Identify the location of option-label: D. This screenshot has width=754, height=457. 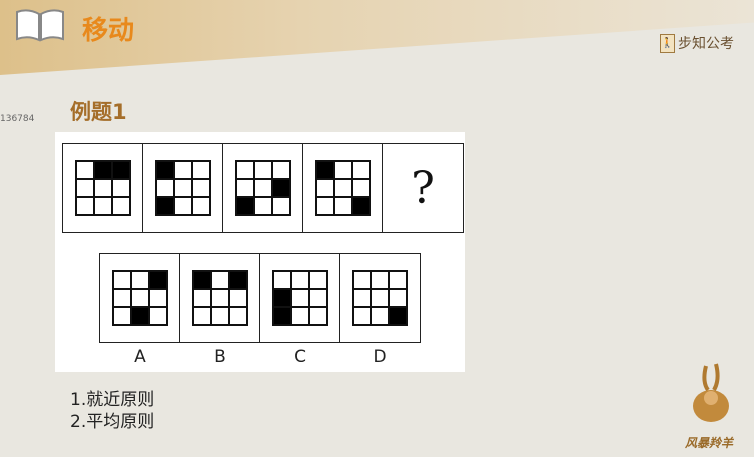
(380, 357).